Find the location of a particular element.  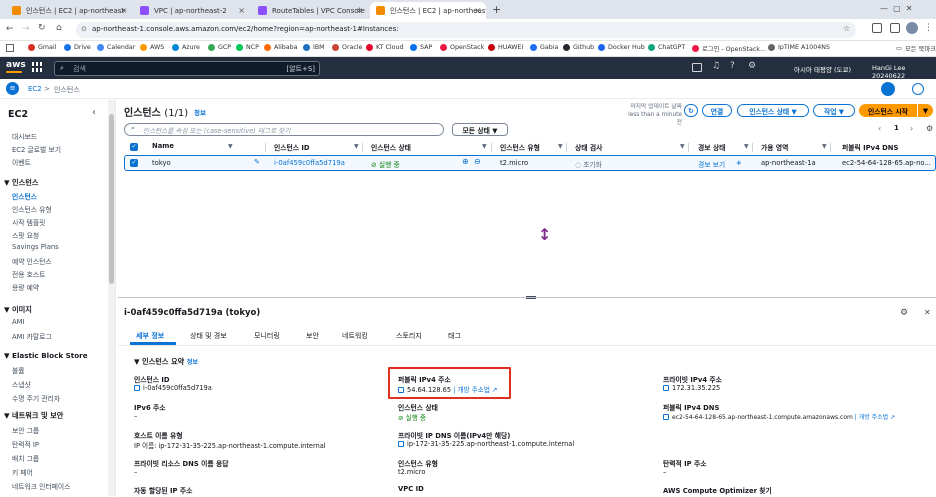

bookmark-item: Gmail is located at coordinates (42, 47).